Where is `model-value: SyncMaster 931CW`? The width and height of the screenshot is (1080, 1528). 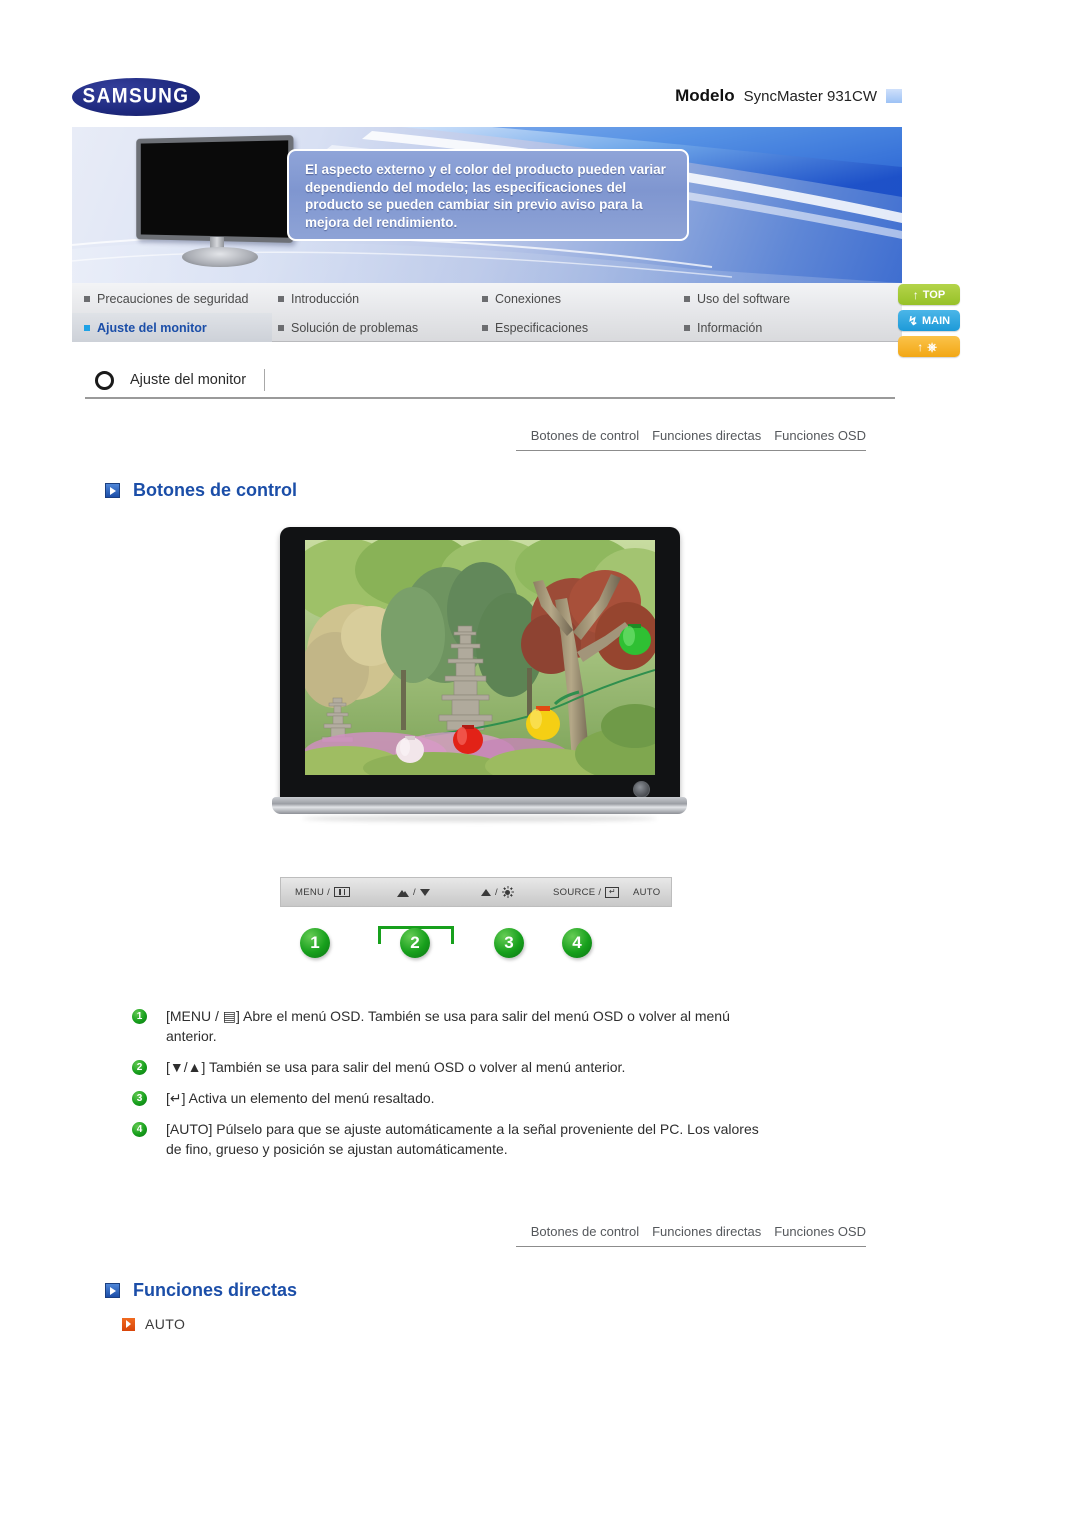
model-value: SyncMaster 931CW is located at coordinates (810, 96).